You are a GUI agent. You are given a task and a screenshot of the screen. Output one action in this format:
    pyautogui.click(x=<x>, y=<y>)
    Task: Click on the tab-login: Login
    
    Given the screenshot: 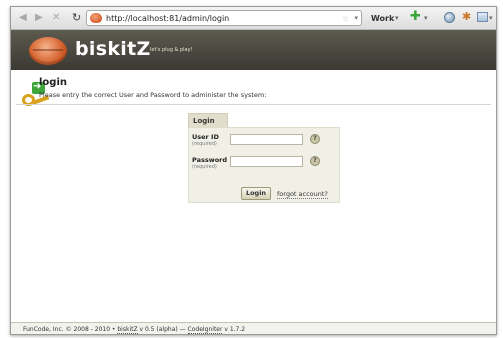 What is the action you would take?
    pyautogui.click(x=208, y=120)
    